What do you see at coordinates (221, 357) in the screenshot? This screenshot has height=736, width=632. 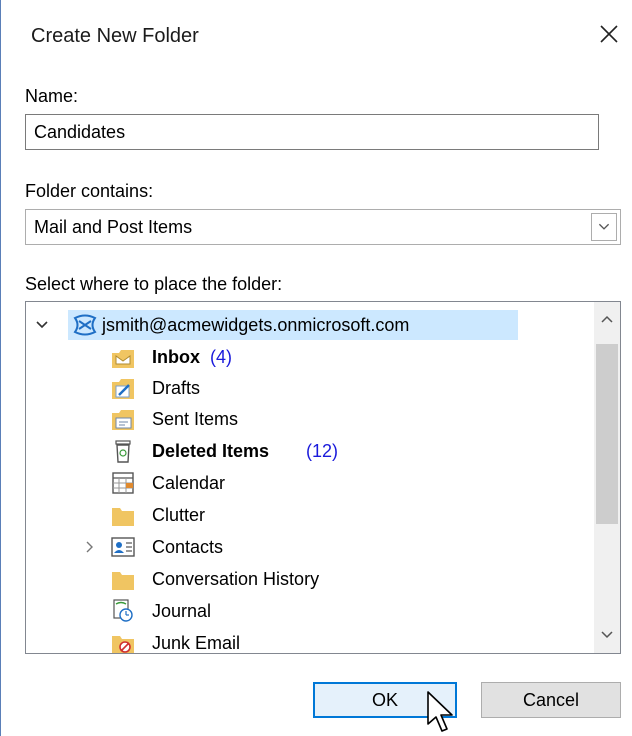 I see `unread-count: (4)` at bounding box center [221, 357].